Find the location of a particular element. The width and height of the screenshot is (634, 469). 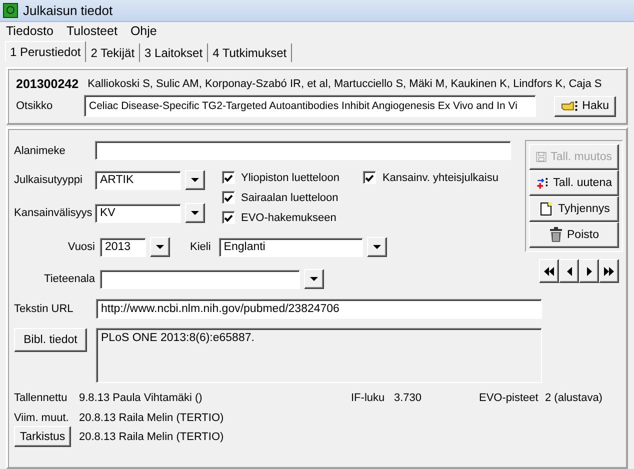

checkbox-label: Kansainv. yhteisjulkaisu is located at coordinates (440, 178).